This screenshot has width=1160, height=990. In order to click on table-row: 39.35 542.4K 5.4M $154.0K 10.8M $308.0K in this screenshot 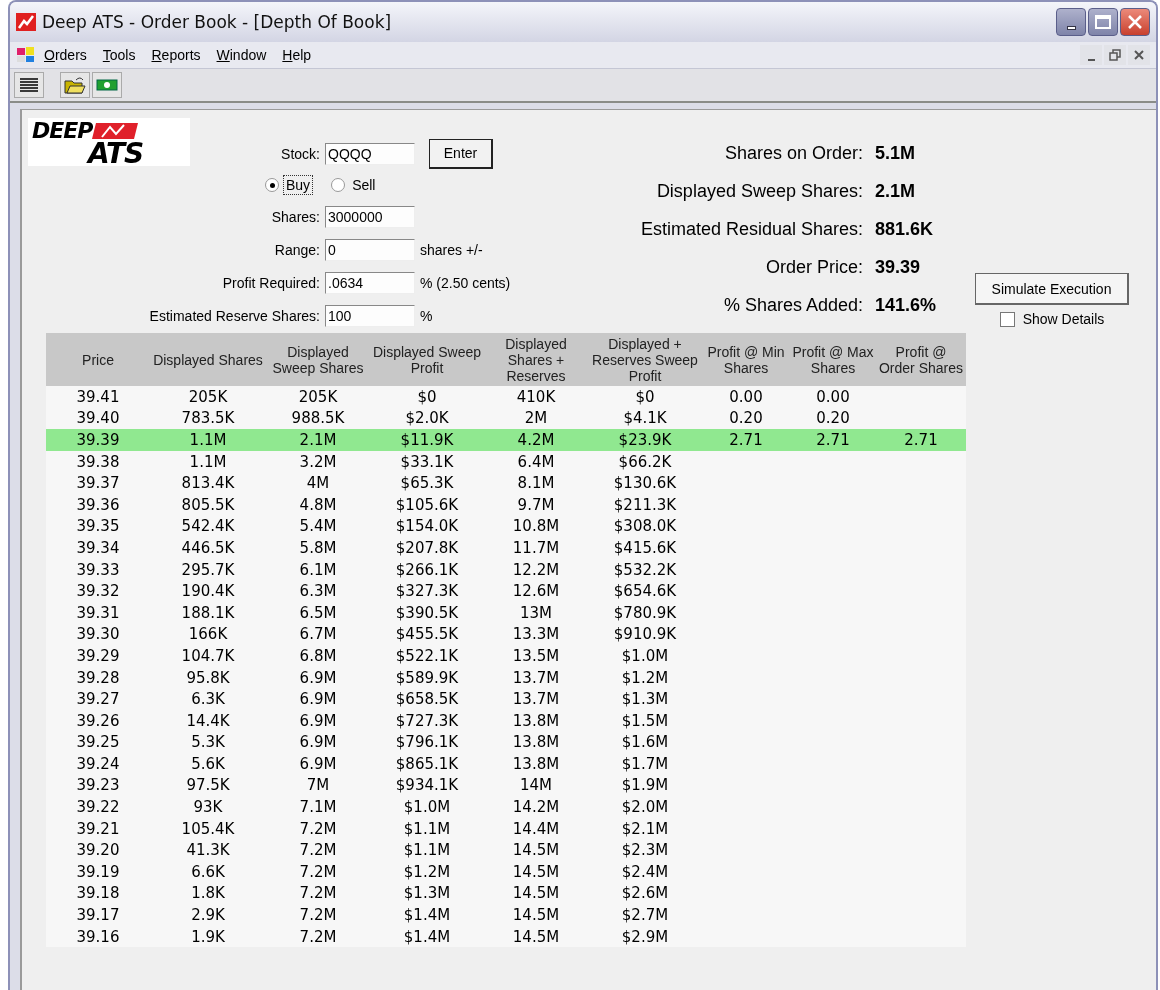, I will do `click(506, 526)`.